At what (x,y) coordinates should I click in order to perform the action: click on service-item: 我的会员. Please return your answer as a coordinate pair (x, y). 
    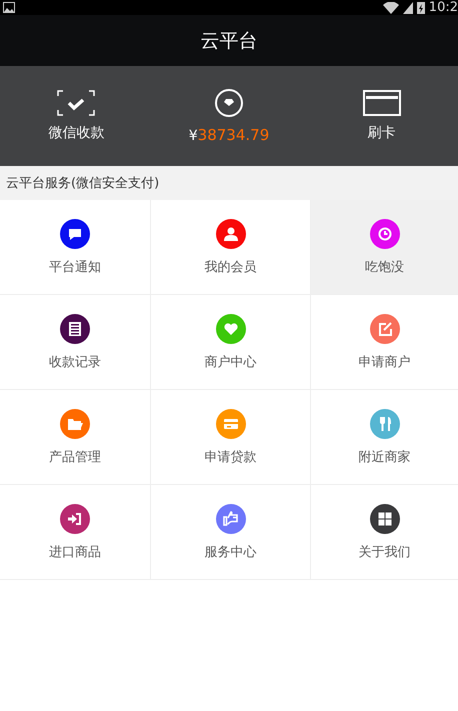
    Looking at the image, I should click on (231, 247).